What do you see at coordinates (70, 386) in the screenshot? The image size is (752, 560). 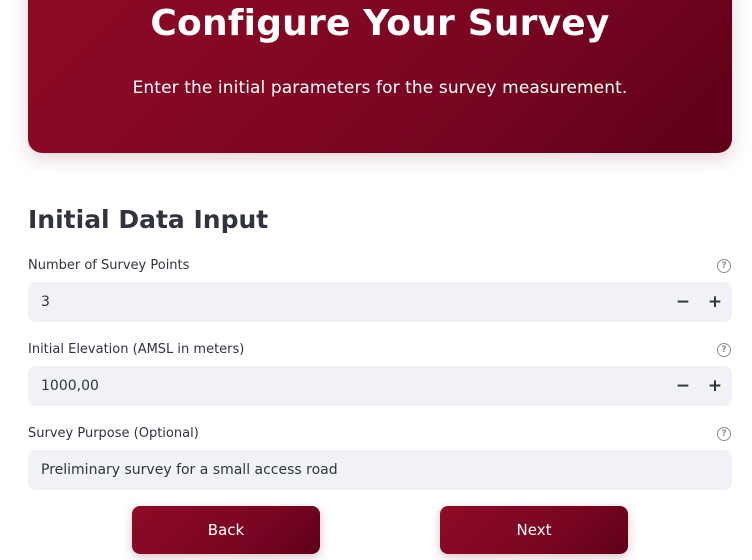 I see `initial-elevation-value: 1000,00` at bounding box center [70, 386].